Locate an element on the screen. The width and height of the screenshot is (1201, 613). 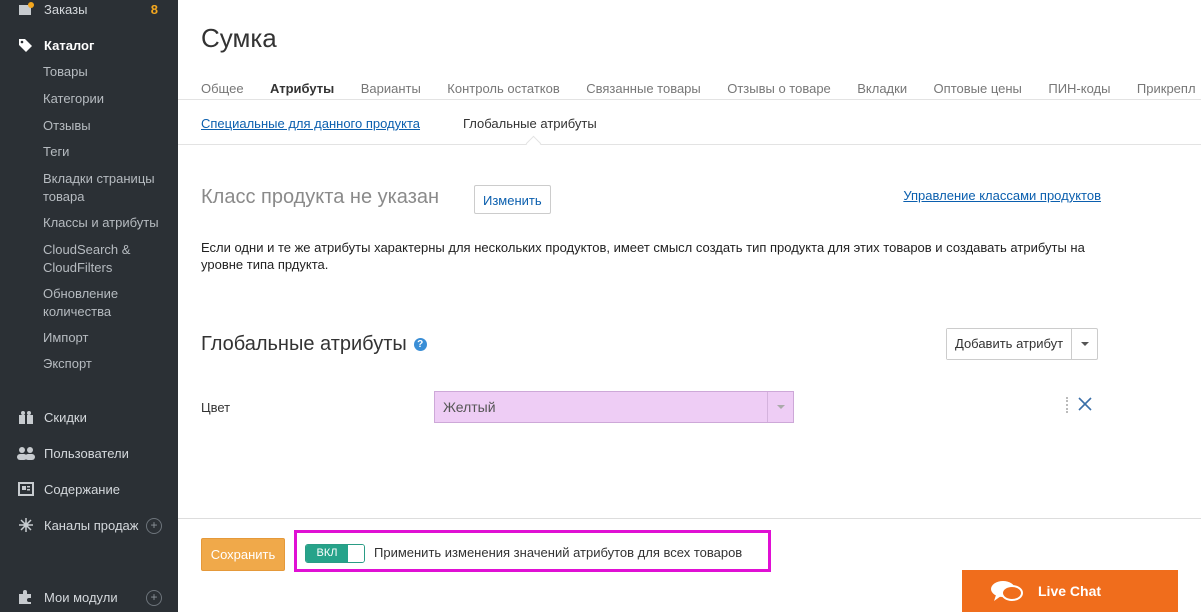
orders-count-badge: 8 is located at coordinates (154, 9).